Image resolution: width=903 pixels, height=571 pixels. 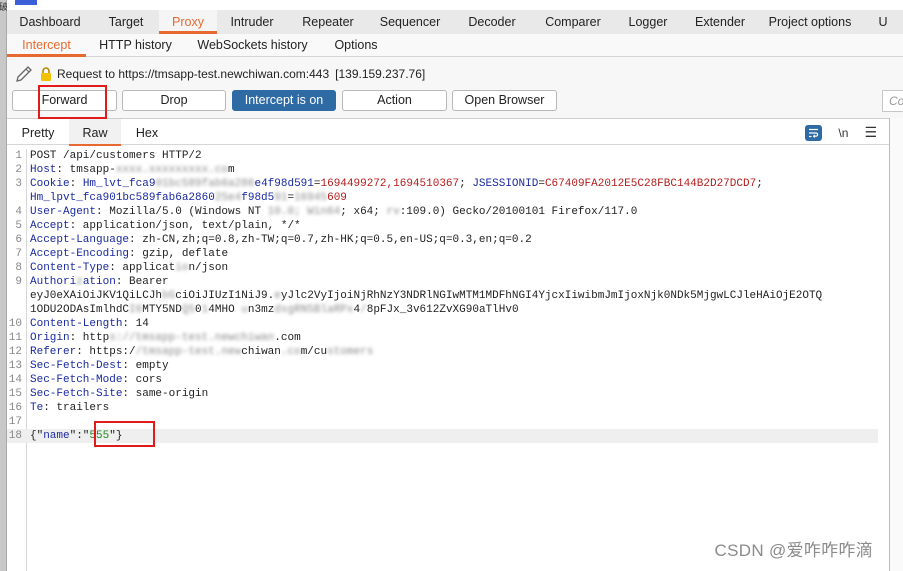 What do you see at coordinates (252, 22) in the screenshot?
I see `main-tab-intruder: Intruder` at bounding box center [252, 22].